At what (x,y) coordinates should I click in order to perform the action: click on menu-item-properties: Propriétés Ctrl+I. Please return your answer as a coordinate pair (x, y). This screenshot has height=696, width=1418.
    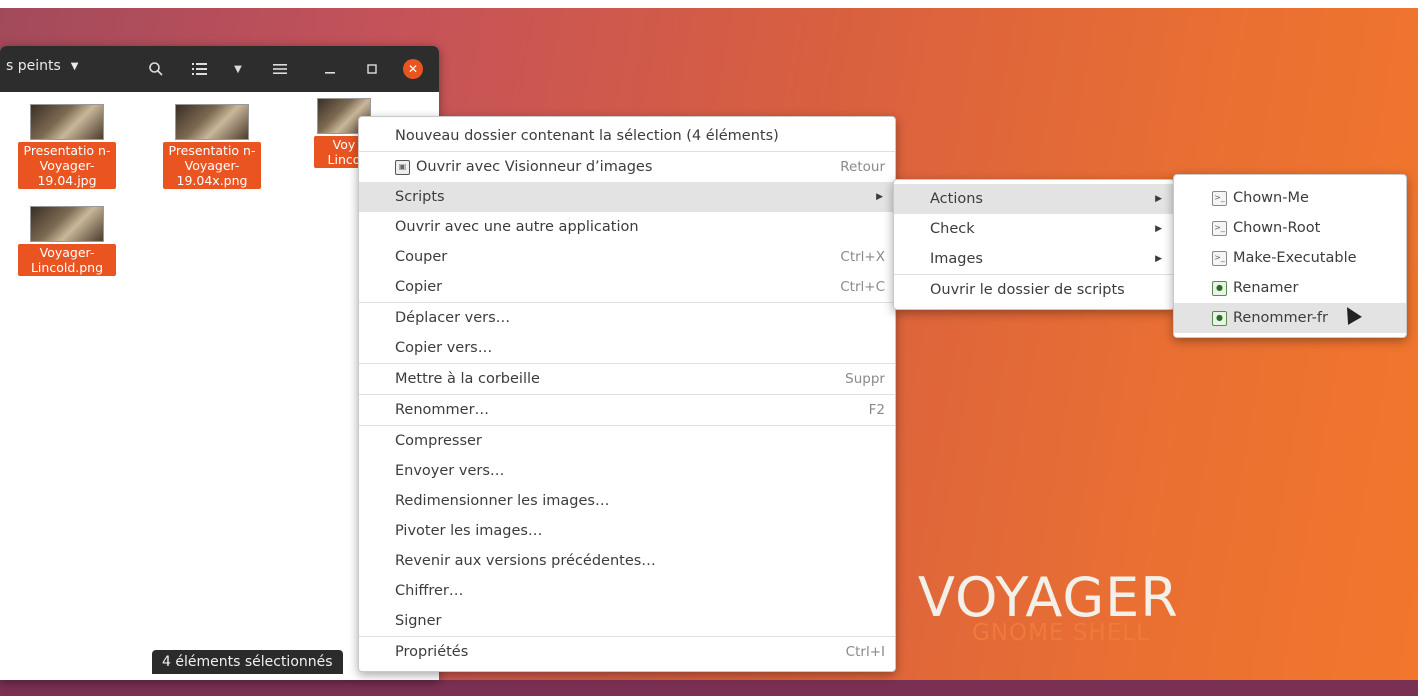
    Looking at the image, I should click on (627, 652).